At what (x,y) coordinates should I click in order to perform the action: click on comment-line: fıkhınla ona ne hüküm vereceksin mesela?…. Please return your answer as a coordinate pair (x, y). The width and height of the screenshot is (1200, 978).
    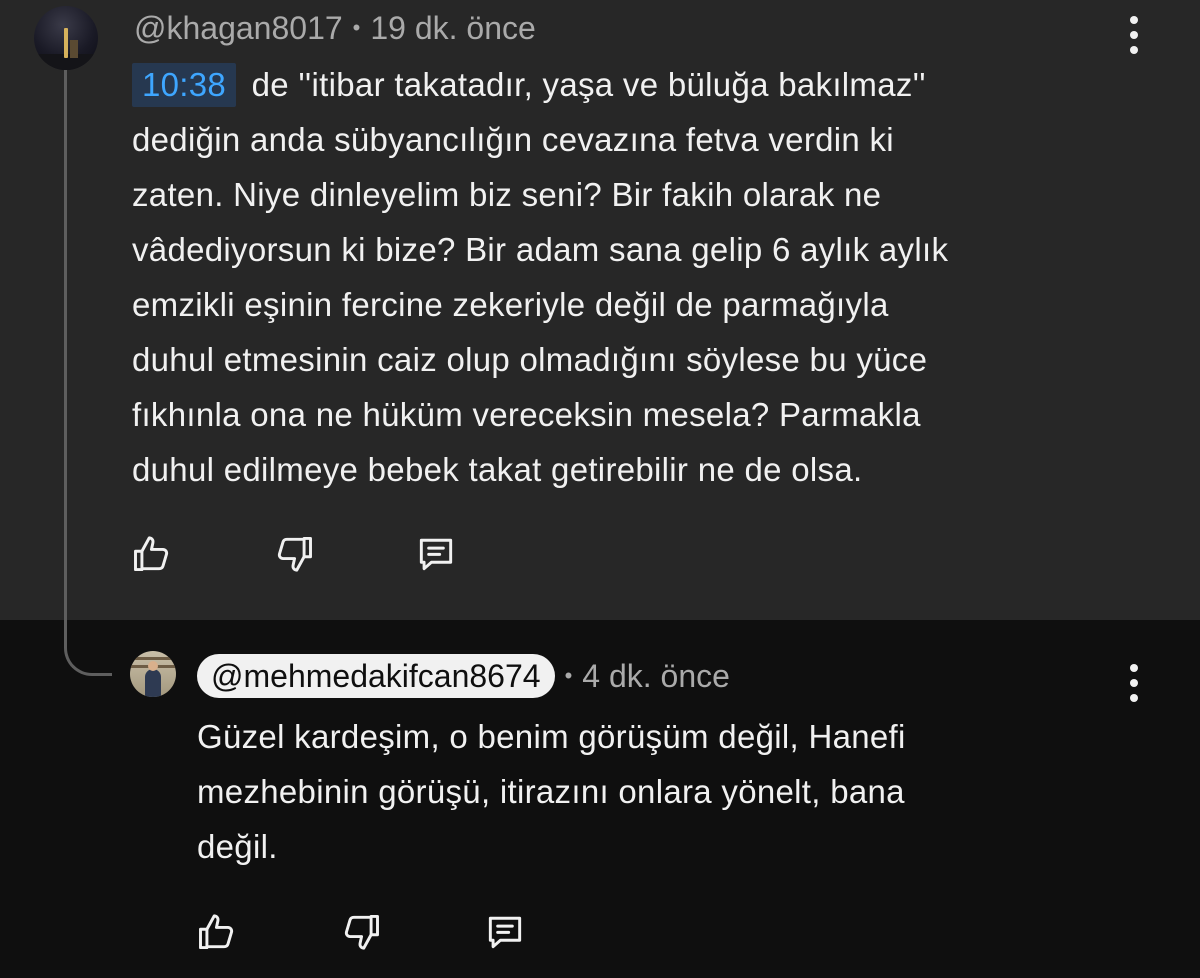
    Looking at the image, I should click on (526, 414).